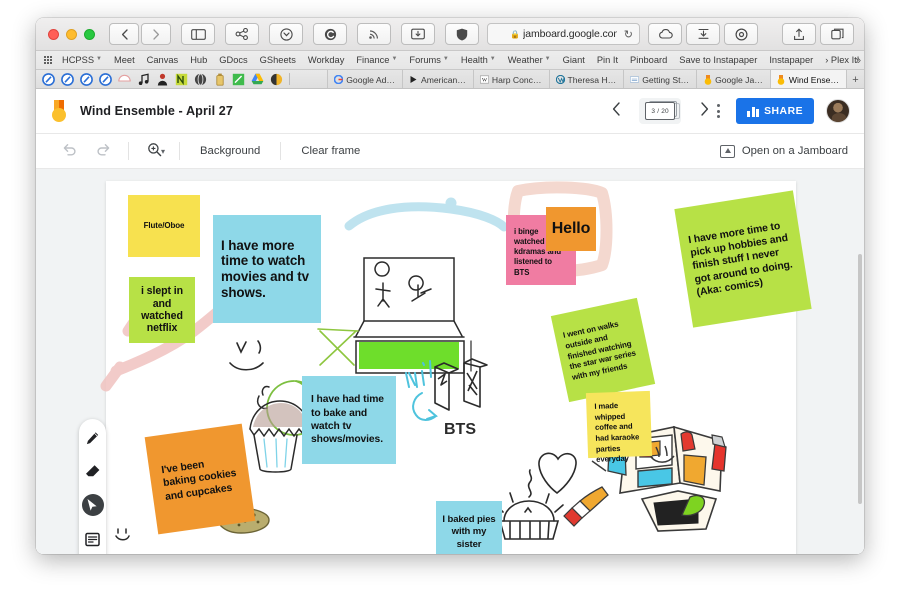 Image resolution: width=900 pixels, height=594 pixels. I want to click on new-tab-button: +, so click(855, 79).